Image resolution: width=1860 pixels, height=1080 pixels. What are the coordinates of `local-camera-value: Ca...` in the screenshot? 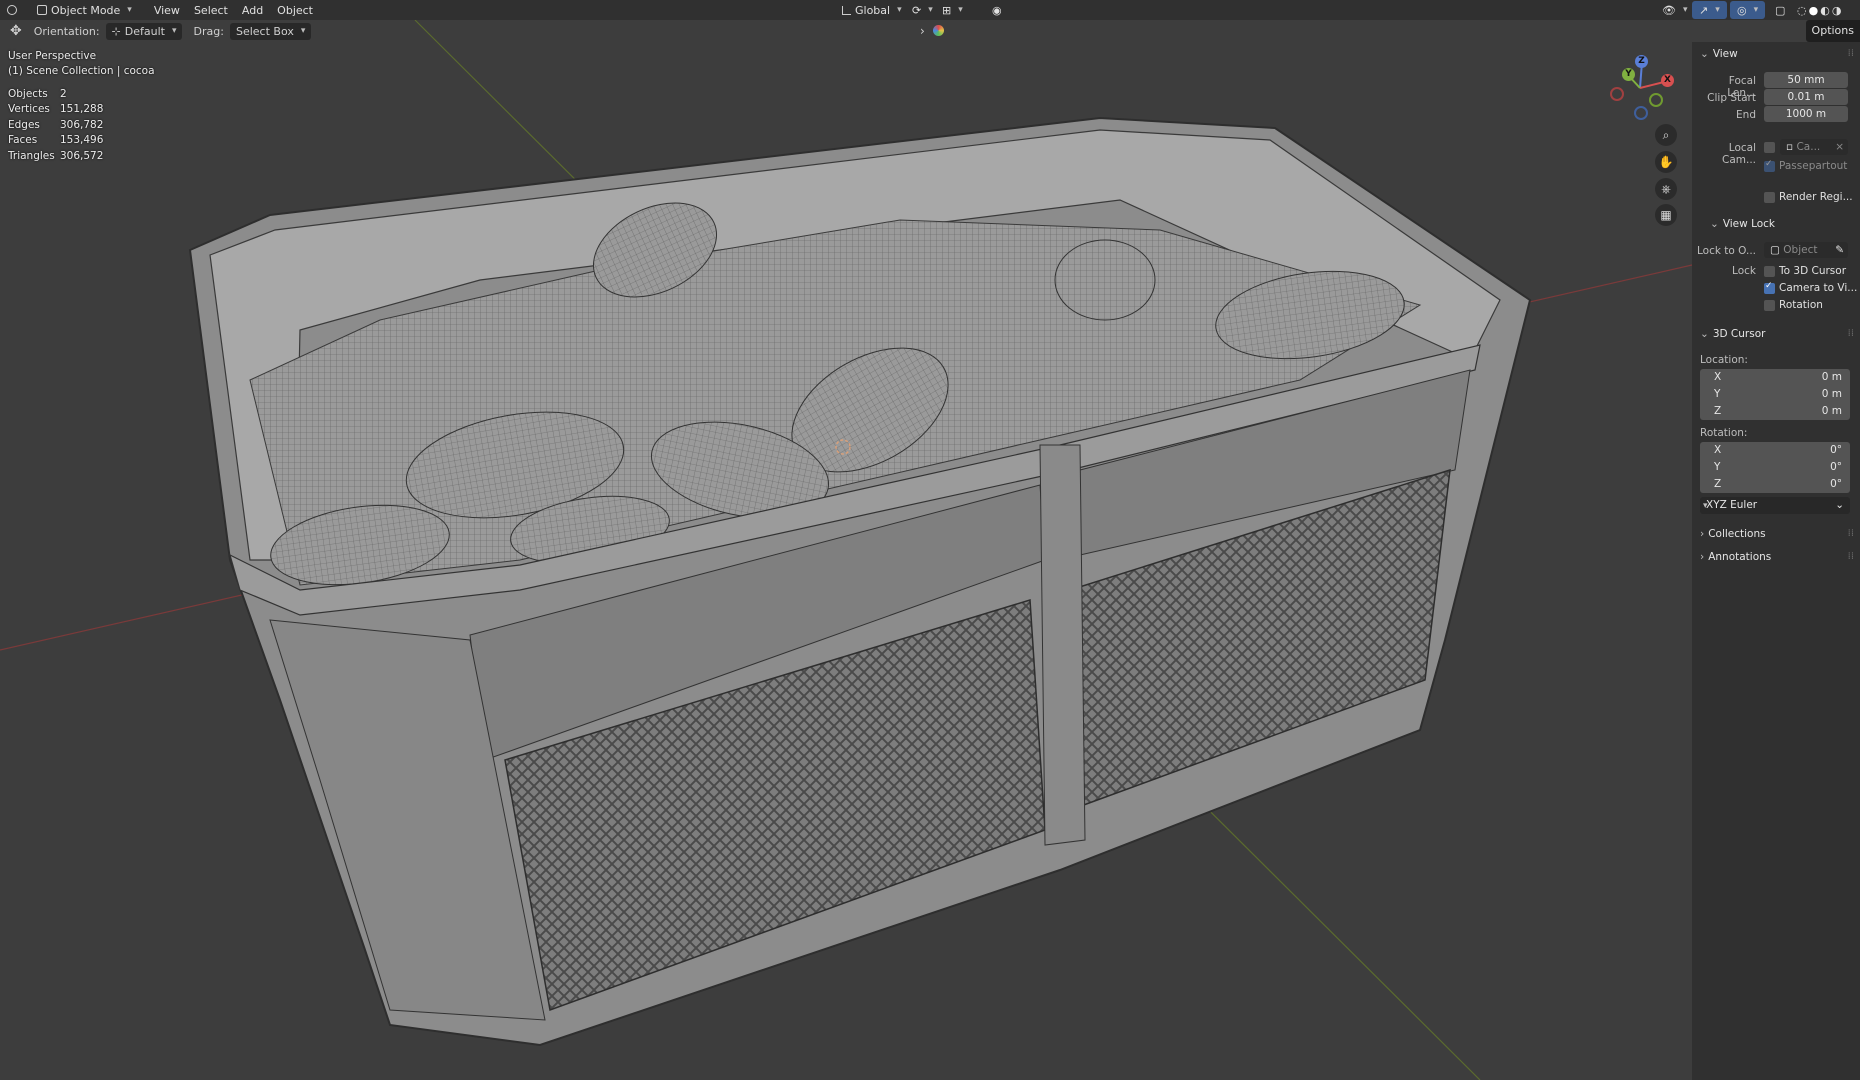 It's located at (1808, 147).